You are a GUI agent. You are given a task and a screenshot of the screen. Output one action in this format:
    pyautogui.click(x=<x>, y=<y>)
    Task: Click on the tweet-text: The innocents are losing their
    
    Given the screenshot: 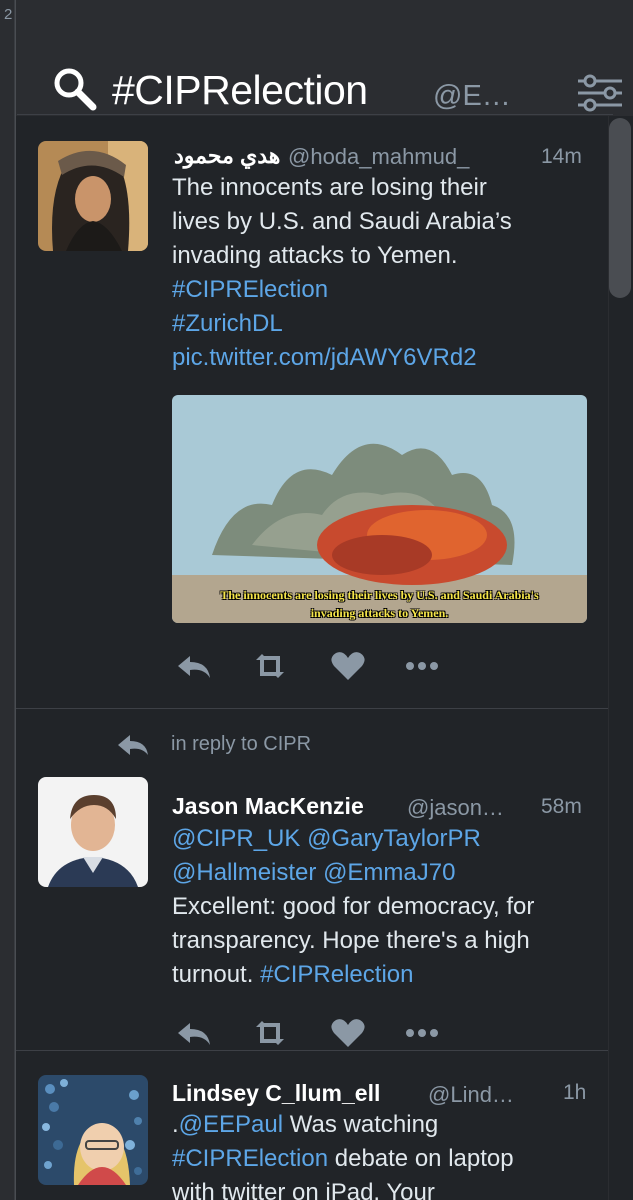 What is the action you would take?
    pyautogui.click(x=329, y=187)
    